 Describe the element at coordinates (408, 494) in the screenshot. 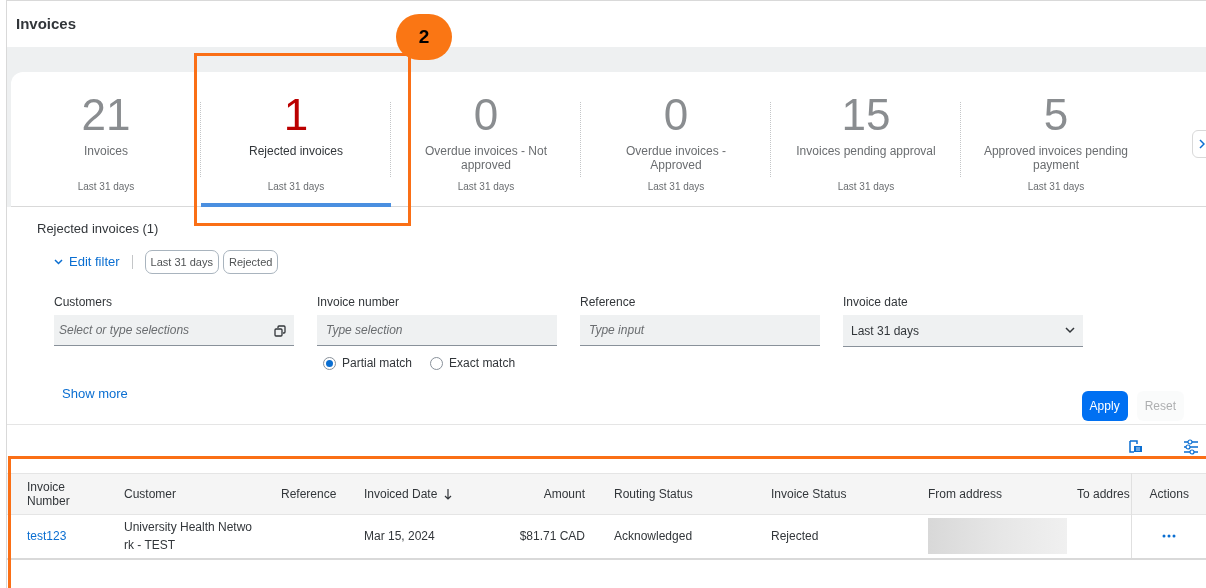

I see `column-header: Invoiced Date` at that location.